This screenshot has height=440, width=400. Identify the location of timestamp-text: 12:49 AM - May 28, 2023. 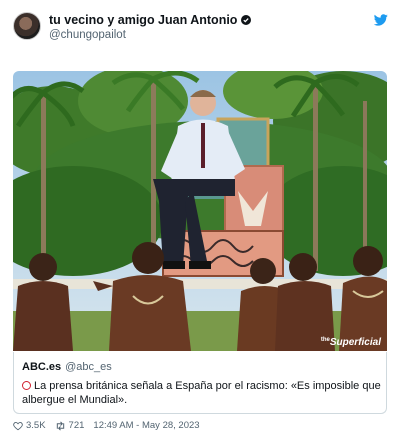
(146, 425).